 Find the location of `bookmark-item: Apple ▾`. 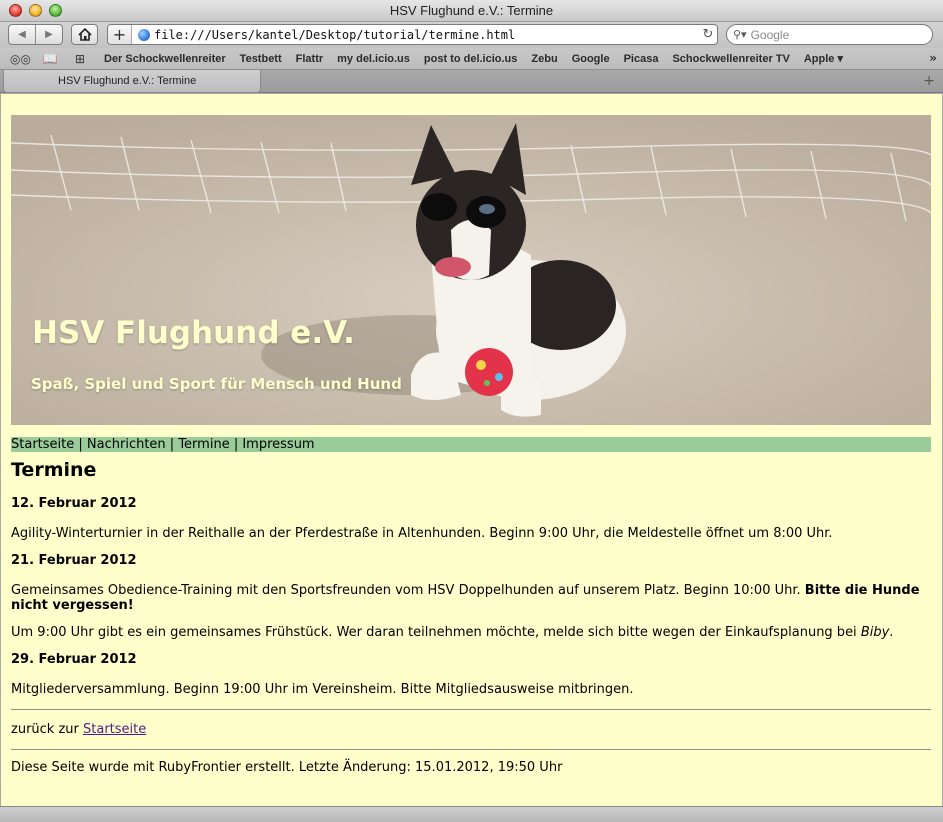

bookmark-item: Apple ▾ is located at coordinates (823, 58).